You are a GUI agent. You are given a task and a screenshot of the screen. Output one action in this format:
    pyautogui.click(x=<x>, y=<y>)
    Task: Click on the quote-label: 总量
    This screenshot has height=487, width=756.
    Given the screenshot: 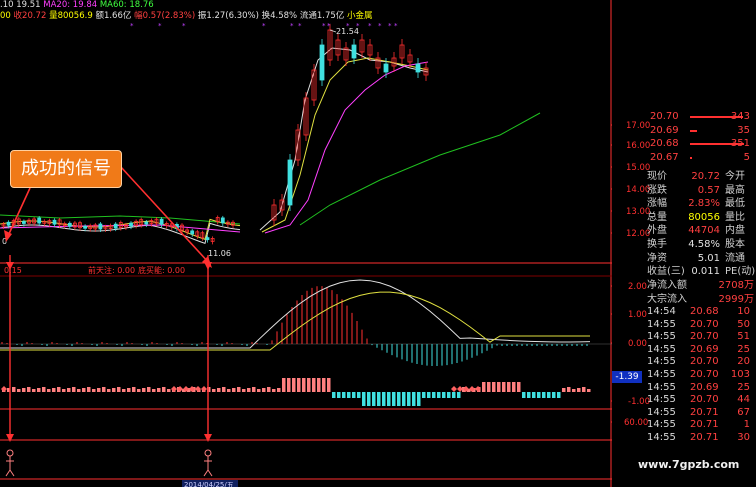 What is the action you would take?
    pyautogui.click(x=657, y=217)
    